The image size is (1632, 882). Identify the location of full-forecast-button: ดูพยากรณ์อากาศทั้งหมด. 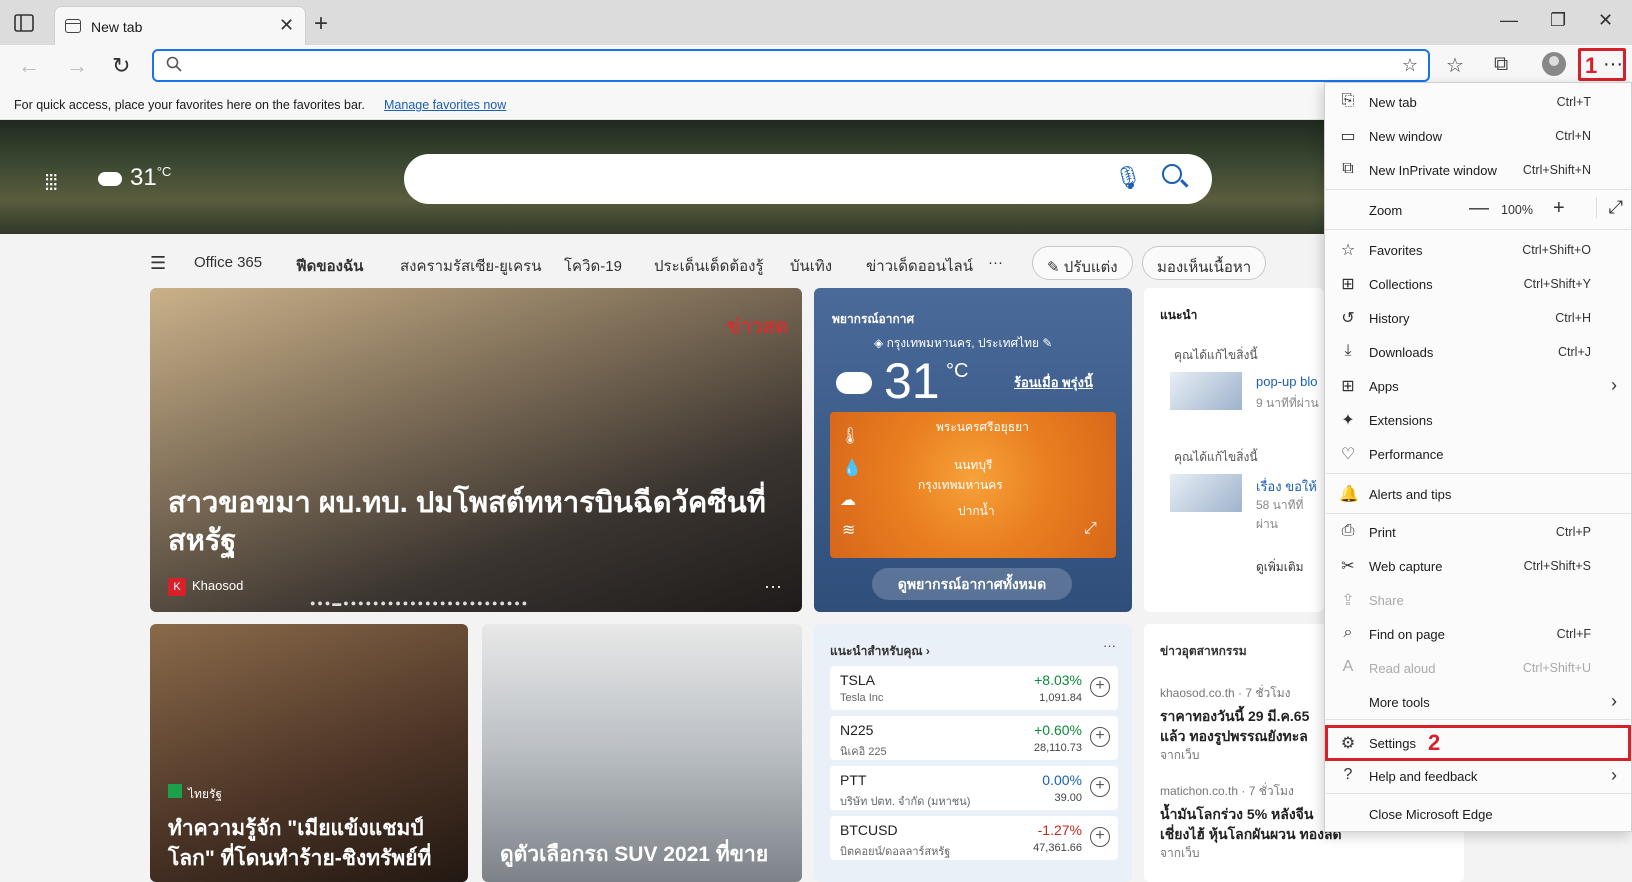
(972, 584).